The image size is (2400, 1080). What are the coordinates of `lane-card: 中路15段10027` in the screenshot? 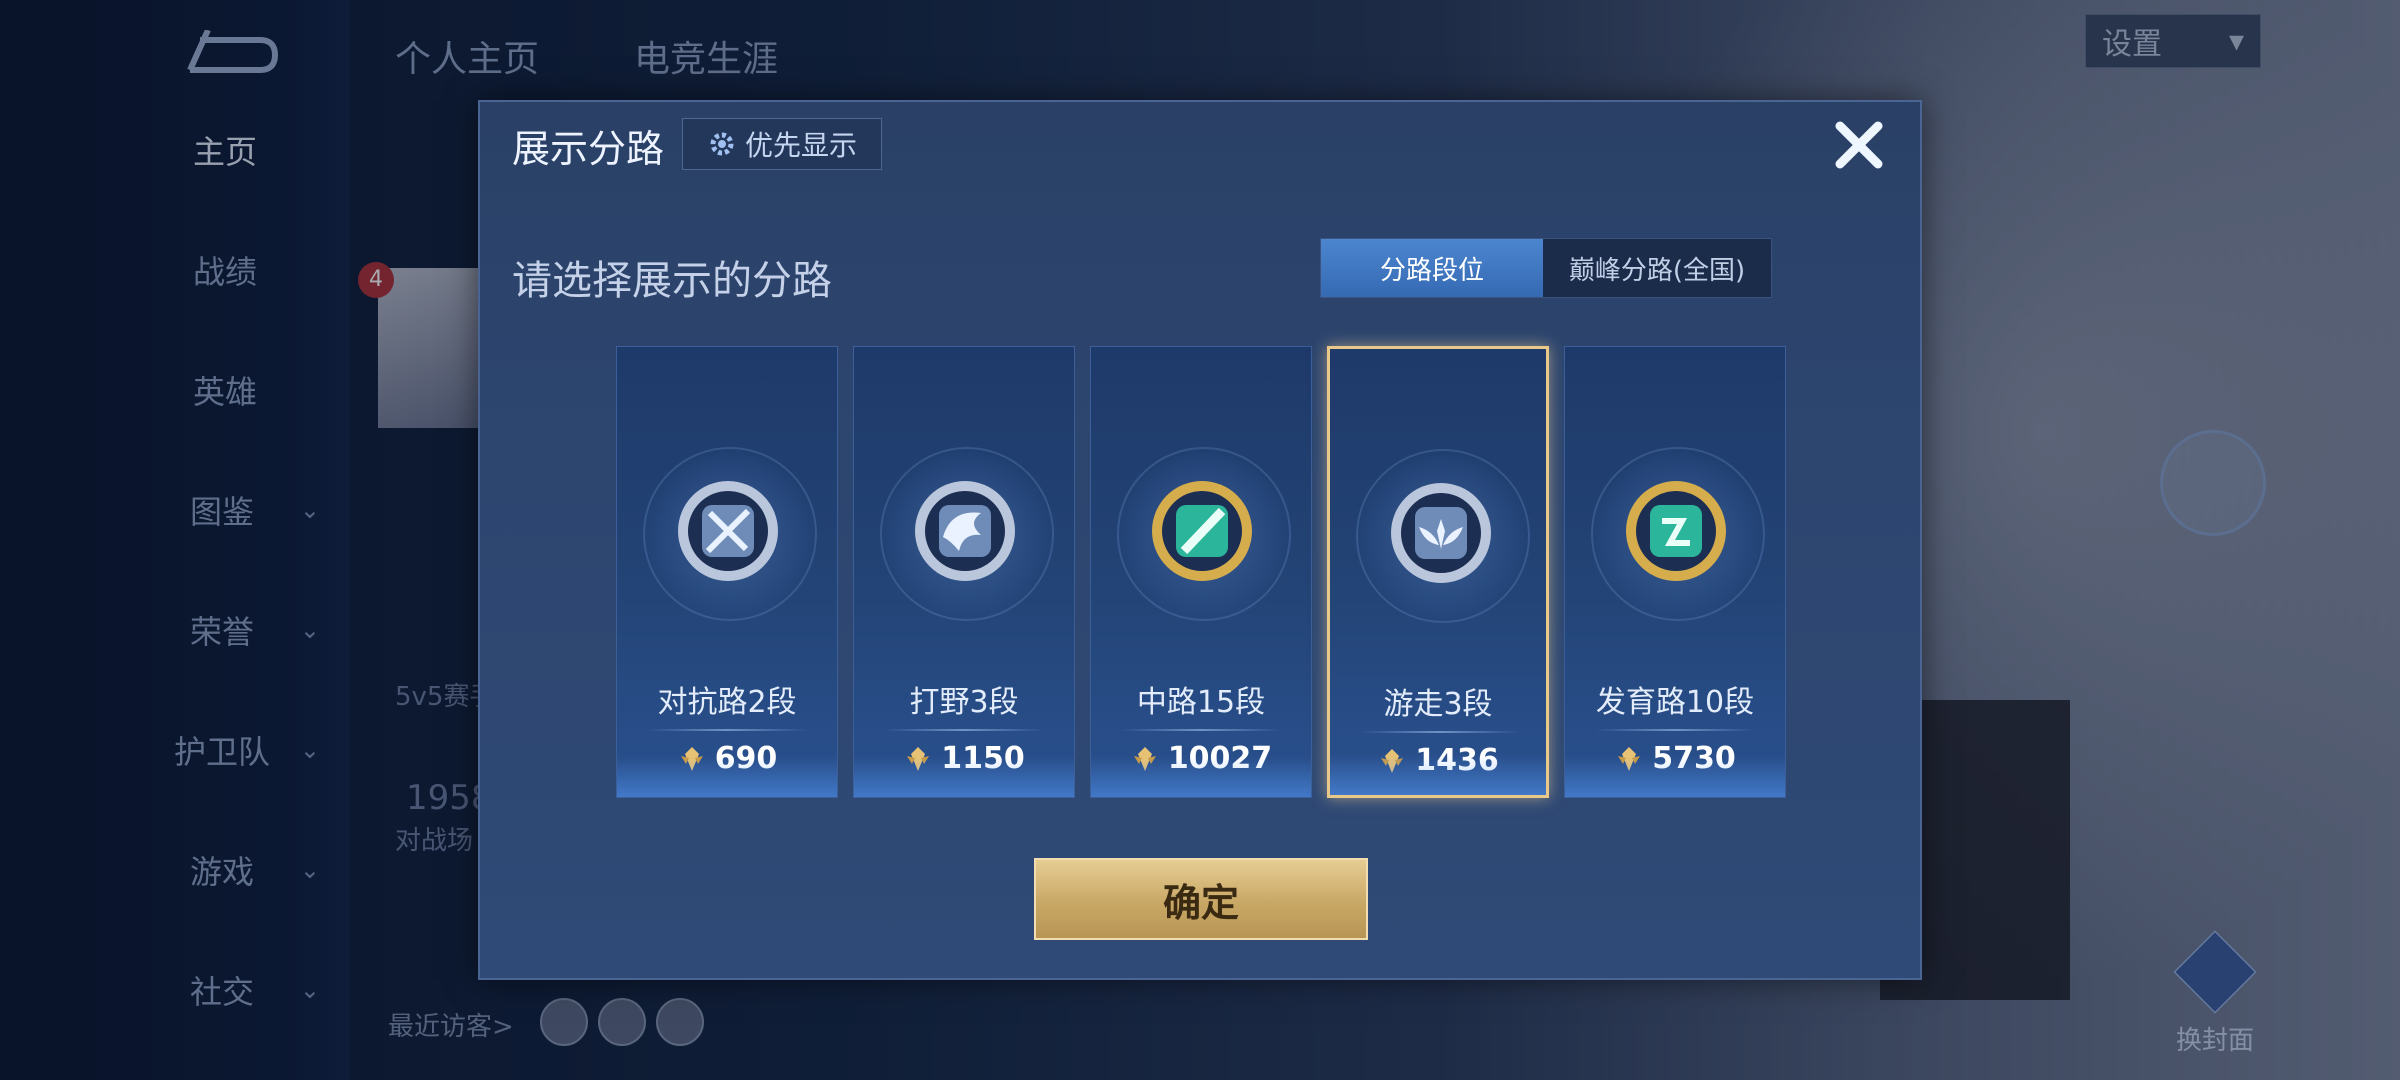 It's located at (1201, 572).